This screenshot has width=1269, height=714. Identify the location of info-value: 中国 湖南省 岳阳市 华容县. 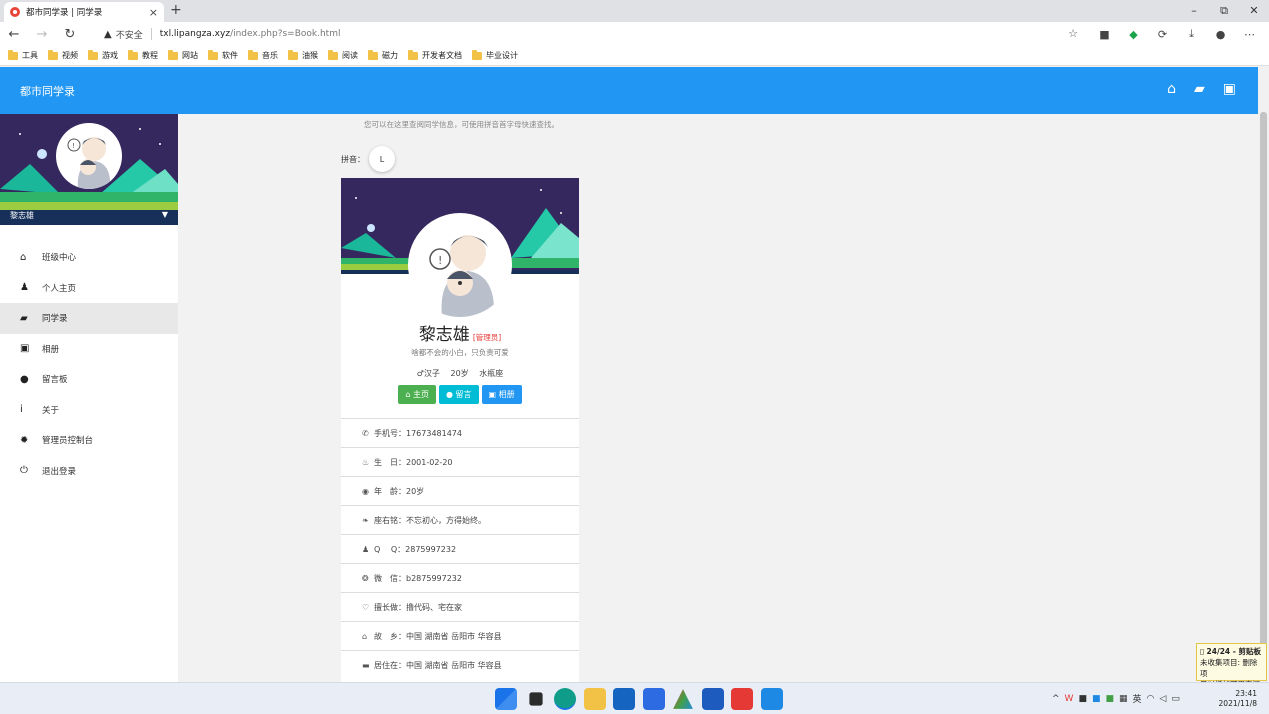
(454, 665).